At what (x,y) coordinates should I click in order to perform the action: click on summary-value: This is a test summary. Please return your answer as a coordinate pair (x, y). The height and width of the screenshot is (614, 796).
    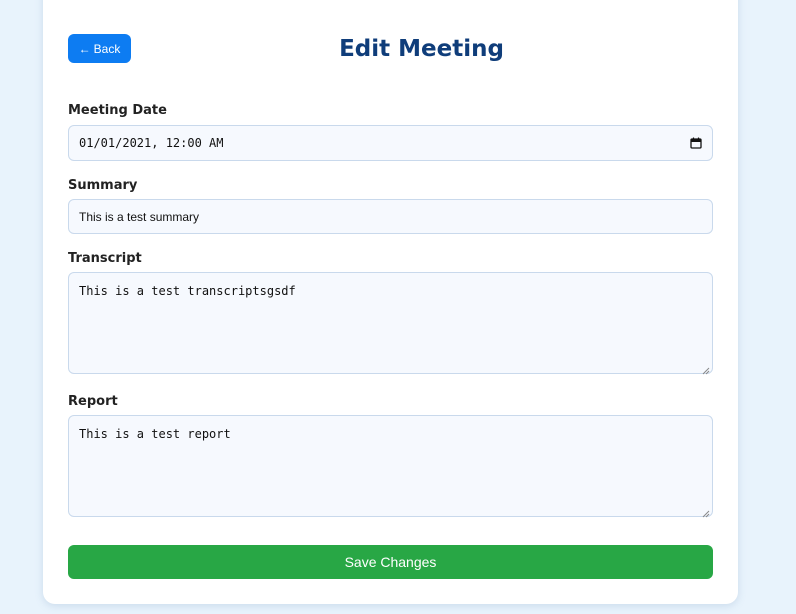
    Looking at the image, I should click on (139, 216).